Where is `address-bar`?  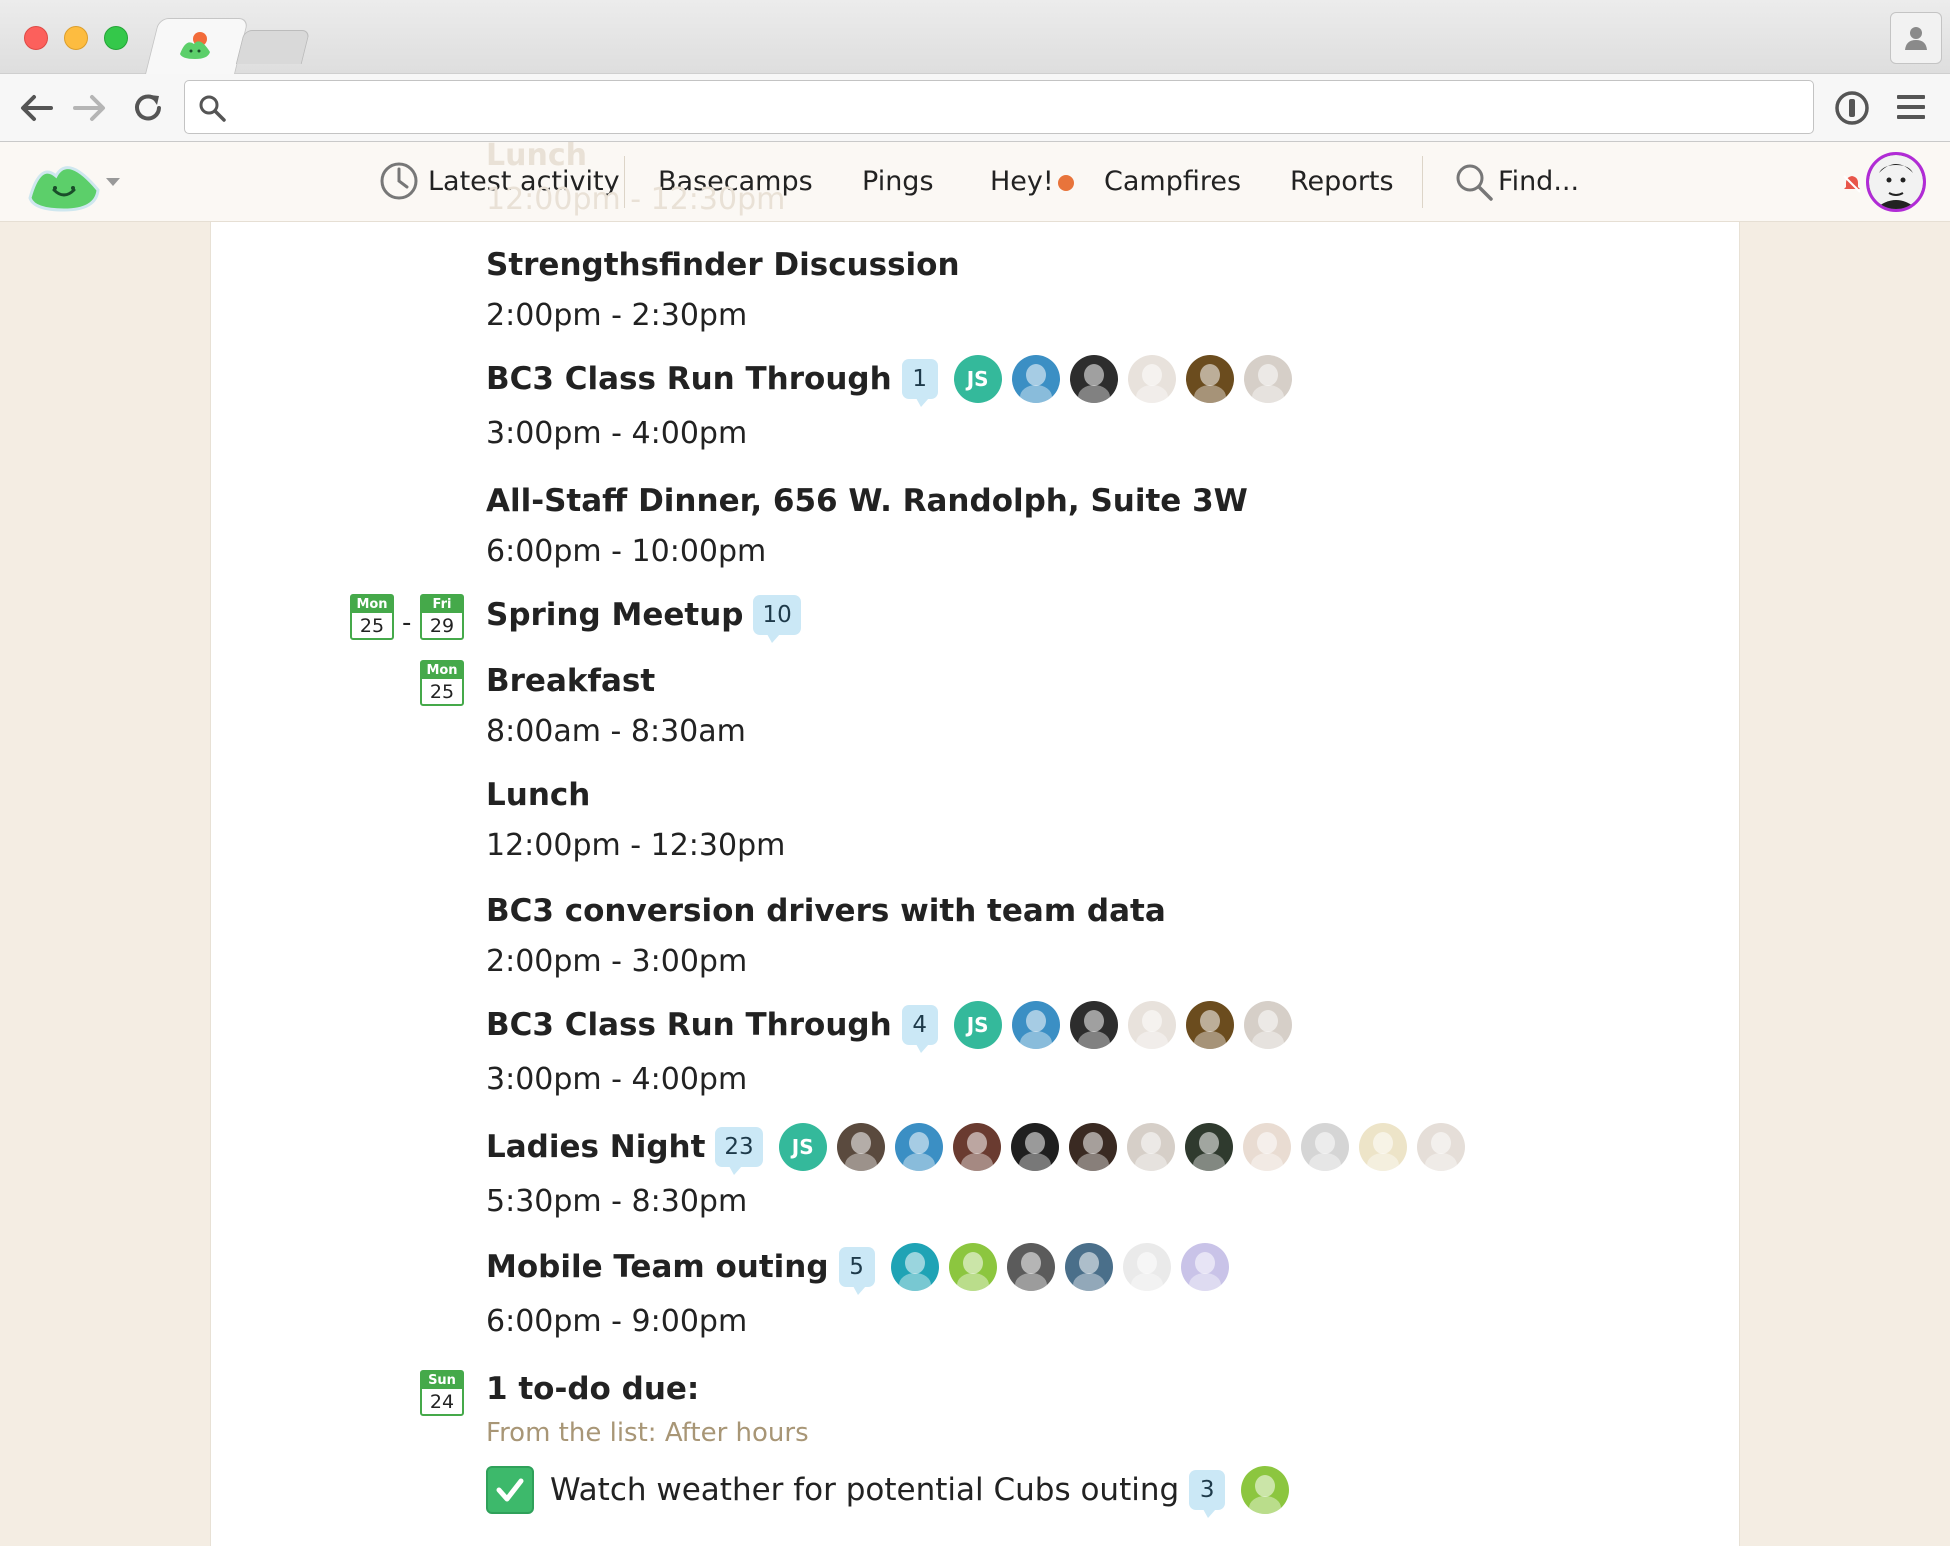 address-bar is located at coordinates (999, 107).